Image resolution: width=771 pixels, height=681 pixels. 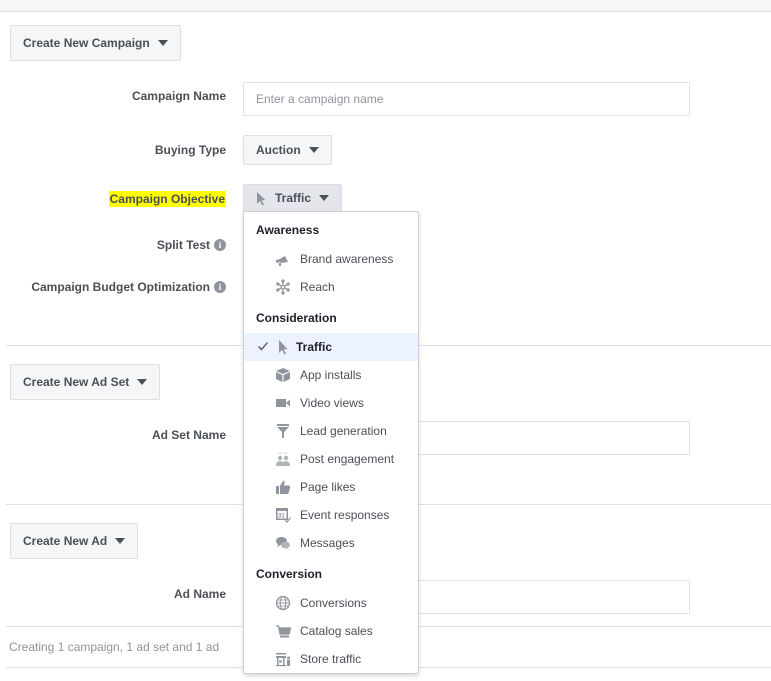 I want to click on menu-item-post-engagement: Post engagement, so click(x=331, y=459).